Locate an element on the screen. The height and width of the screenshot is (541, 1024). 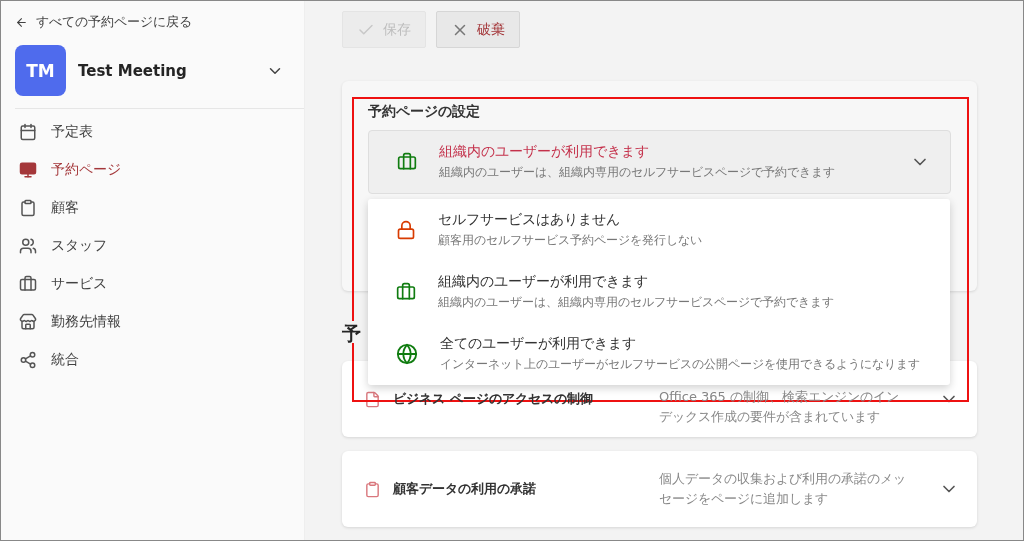
meeting-name: Test Meeting is located at coordinates (133, 70).